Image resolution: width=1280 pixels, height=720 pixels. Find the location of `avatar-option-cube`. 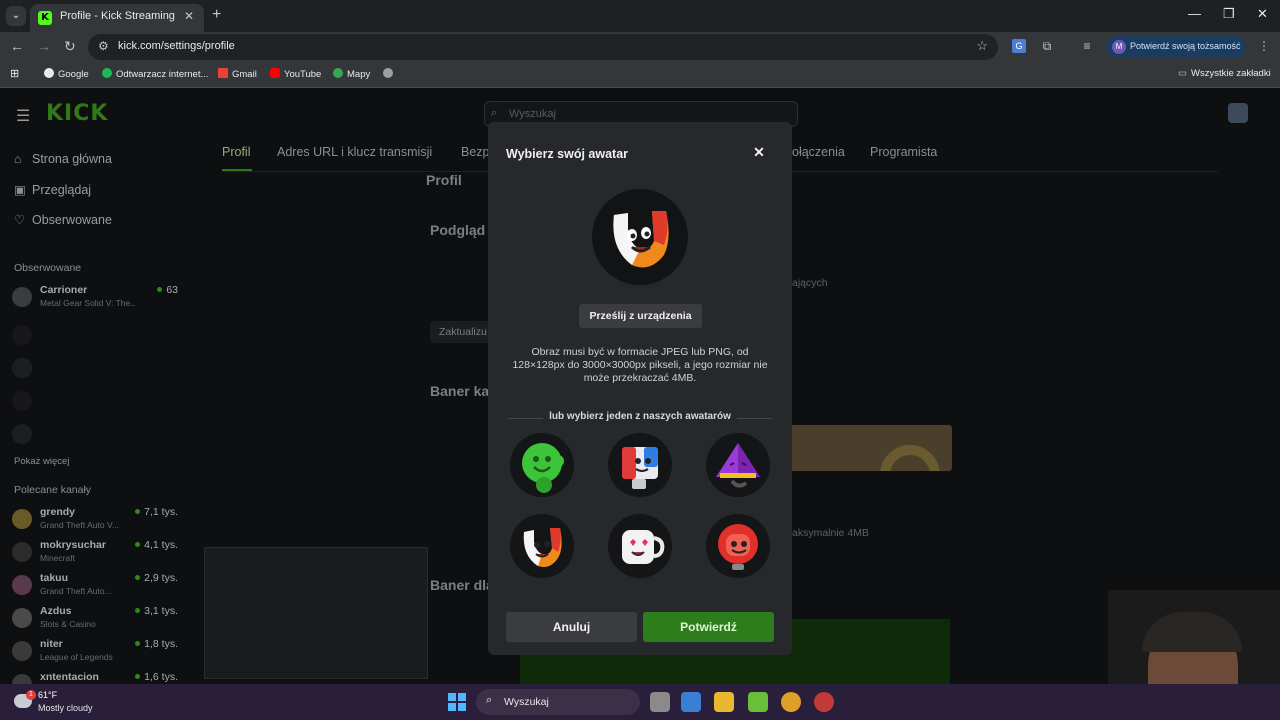

avatar-option-cube is located at coordinates (640, 465).